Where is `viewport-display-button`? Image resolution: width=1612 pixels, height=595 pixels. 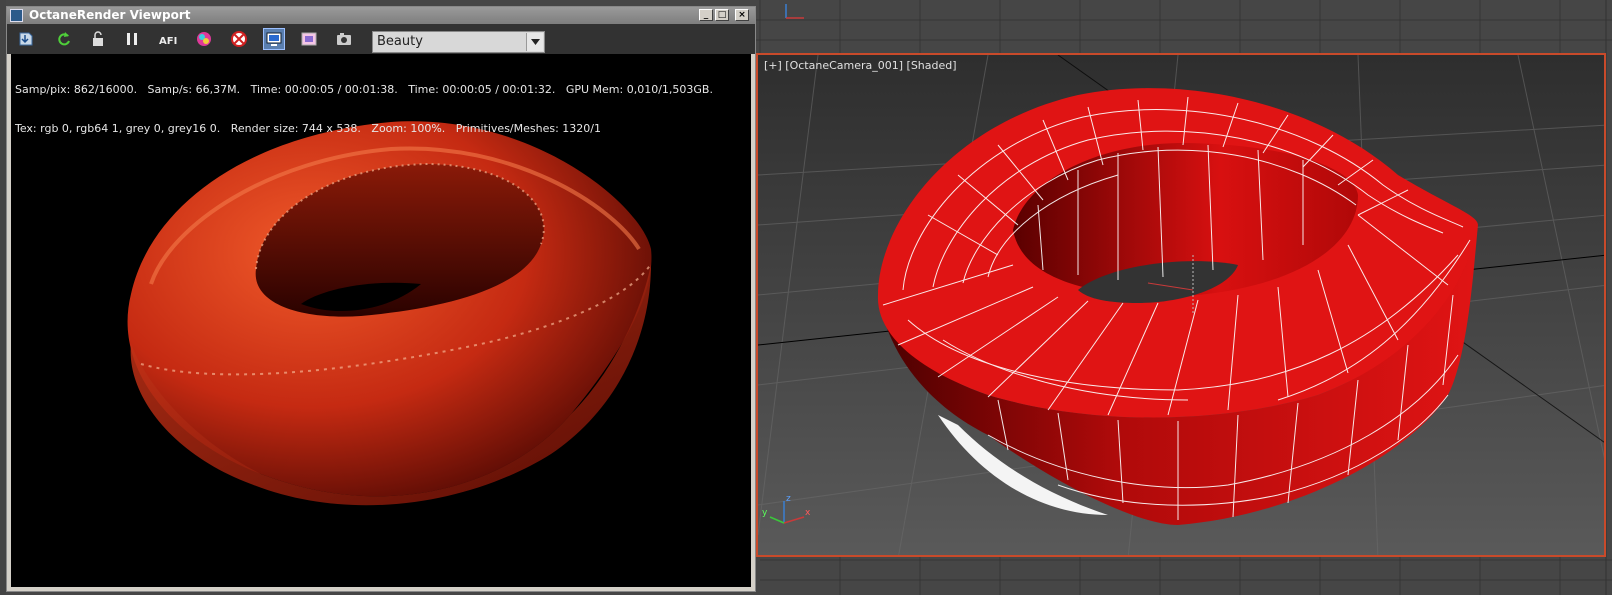 viewport-display-button is located at coordinates (274, 39).